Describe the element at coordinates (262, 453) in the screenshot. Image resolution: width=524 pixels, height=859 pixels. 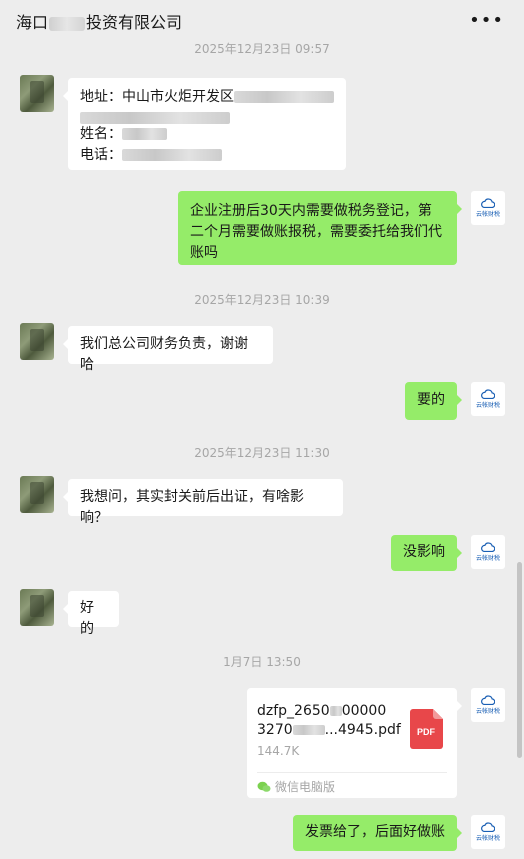
I see `timestamp: 2025年12月23日 11:30` at that location.